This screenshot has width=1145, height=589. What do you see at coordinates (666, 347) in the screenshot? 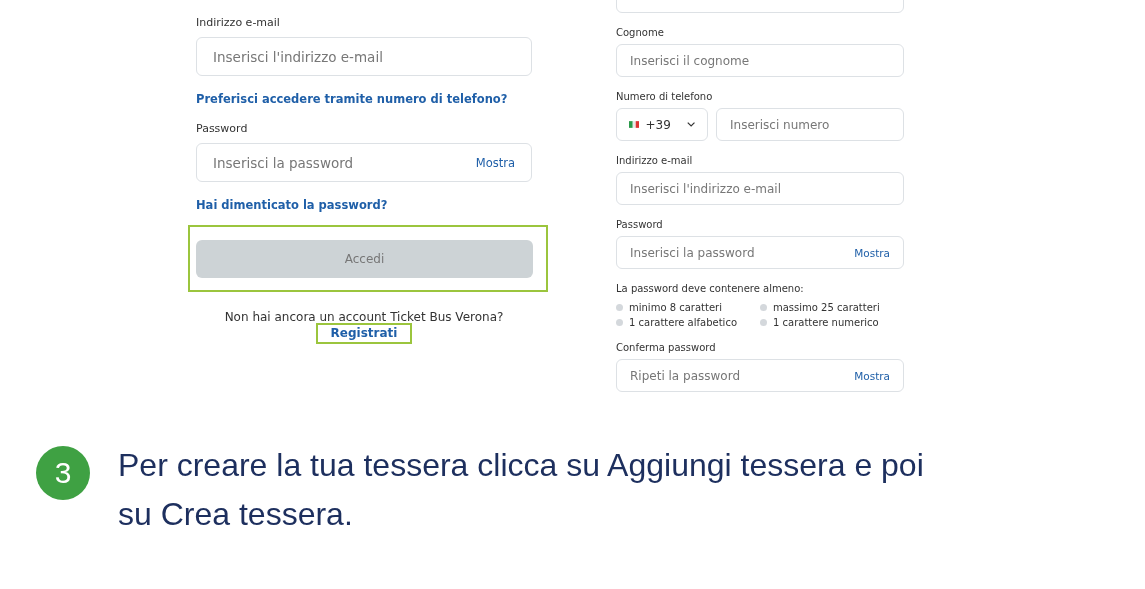
I see `field-label: Conferma password` at bounding box center [666, 347].